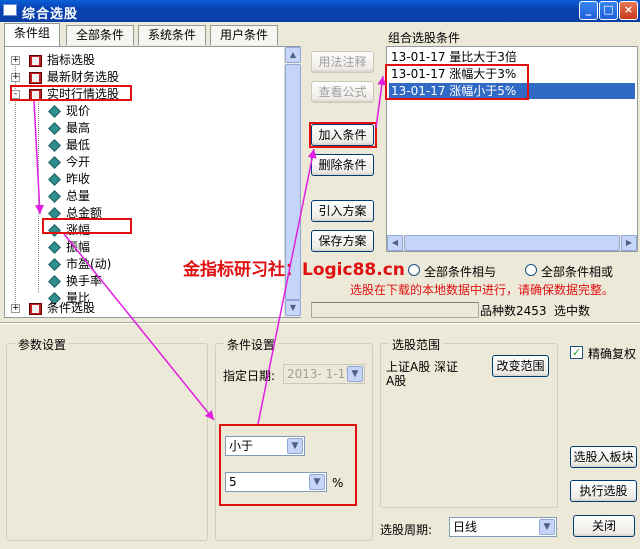  Describe the element at coordinates (287, 286) in the screenshot. I see `arrow-to-add-button` at that location.